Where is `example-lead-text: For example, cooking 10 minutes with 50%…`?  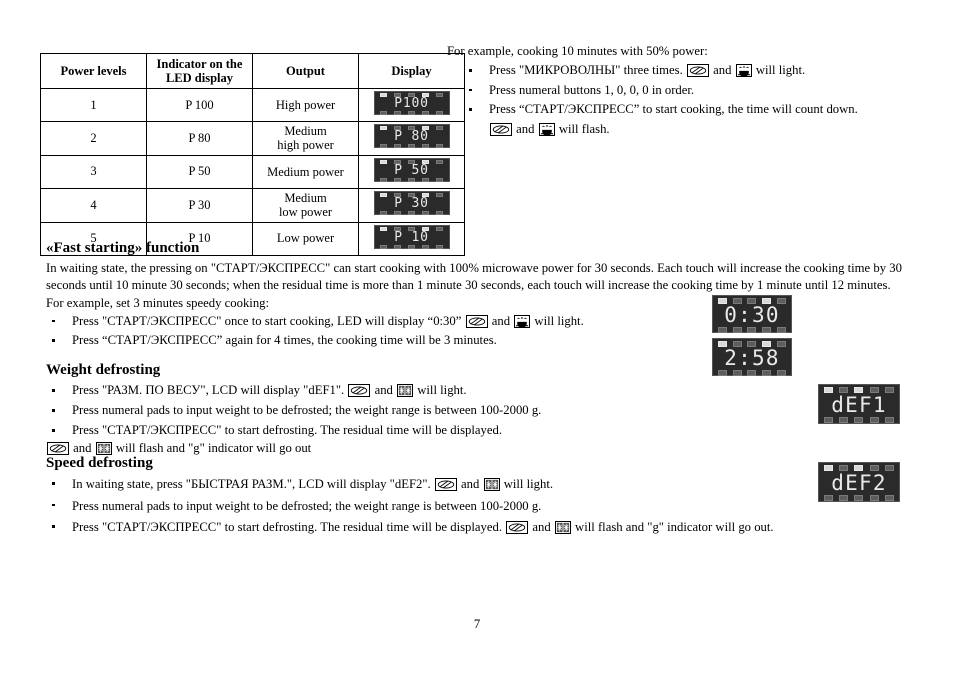 example-lead-text: For example, cooking 10 minutes with 50%… is located at coordinates (577, 51).